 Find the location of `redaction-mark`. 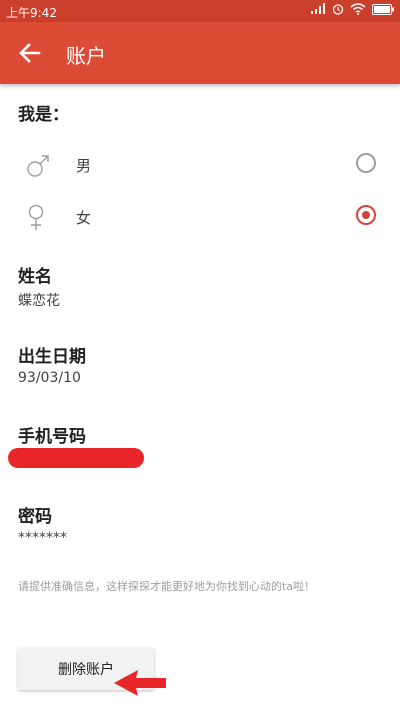

redaction-mark is located at coordinates (76, 458).